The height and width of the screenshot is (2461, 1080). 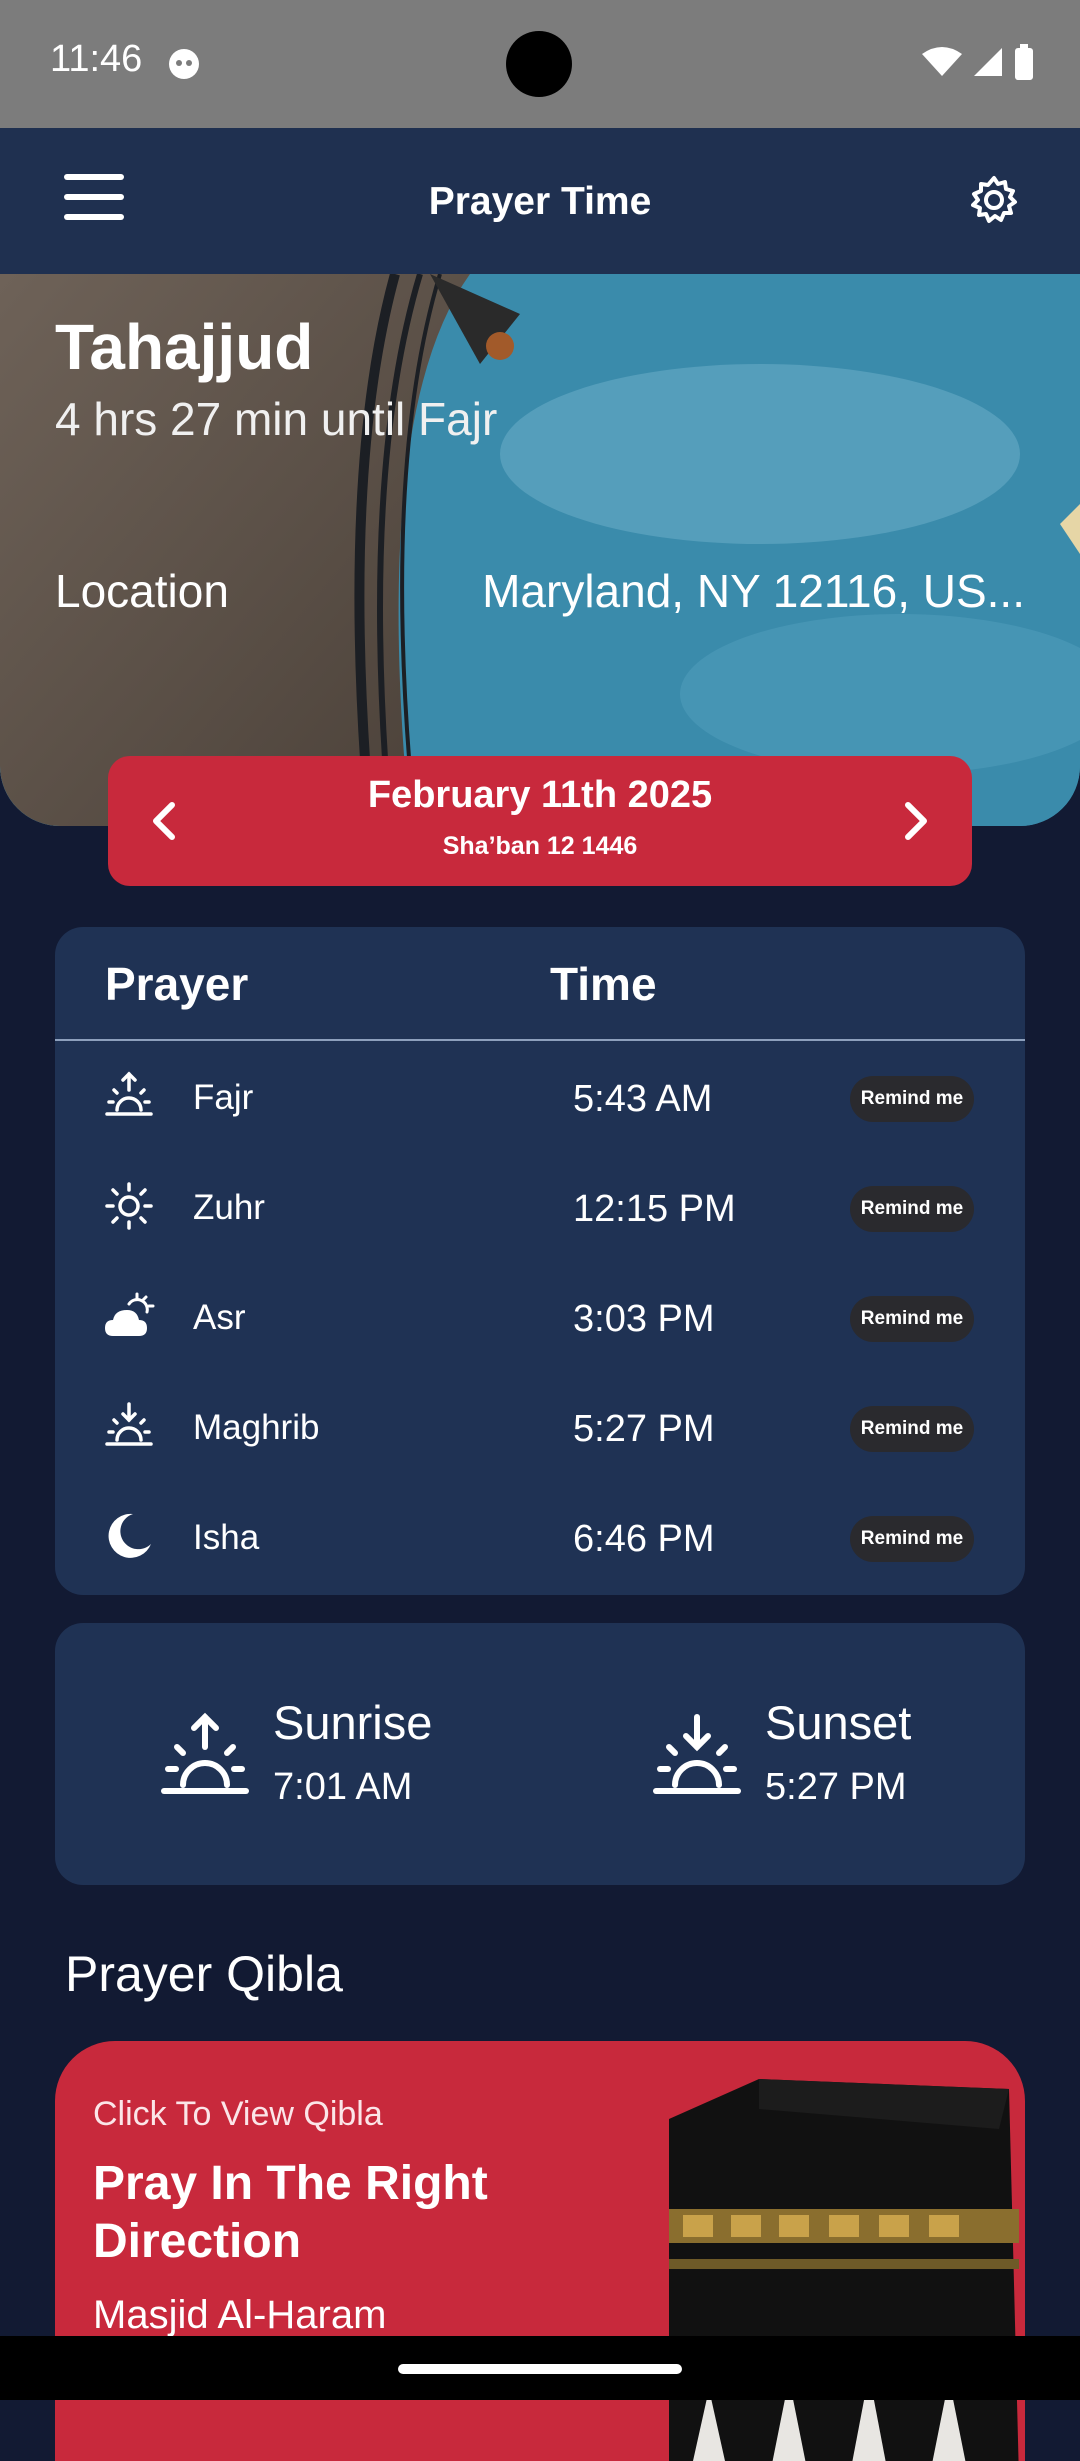 What do you see at coordinates (540, 821) in the screenshot?
I see `date-selector: February 11th 2025 Sha’ban 12 1446` at bounding box center [540, 821].